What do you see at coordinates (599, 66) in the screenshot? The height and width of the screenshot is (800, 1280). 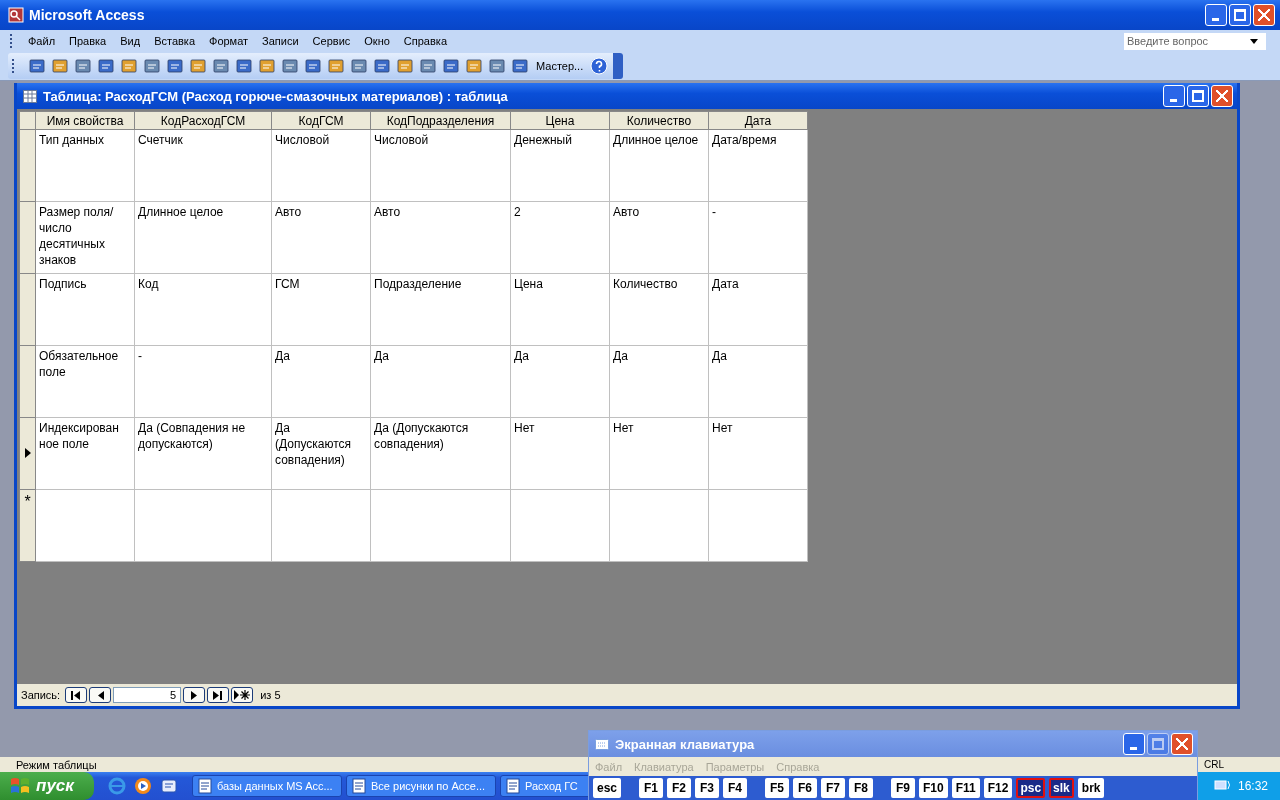 I see `help-icon` at bounding box center [599, 66].